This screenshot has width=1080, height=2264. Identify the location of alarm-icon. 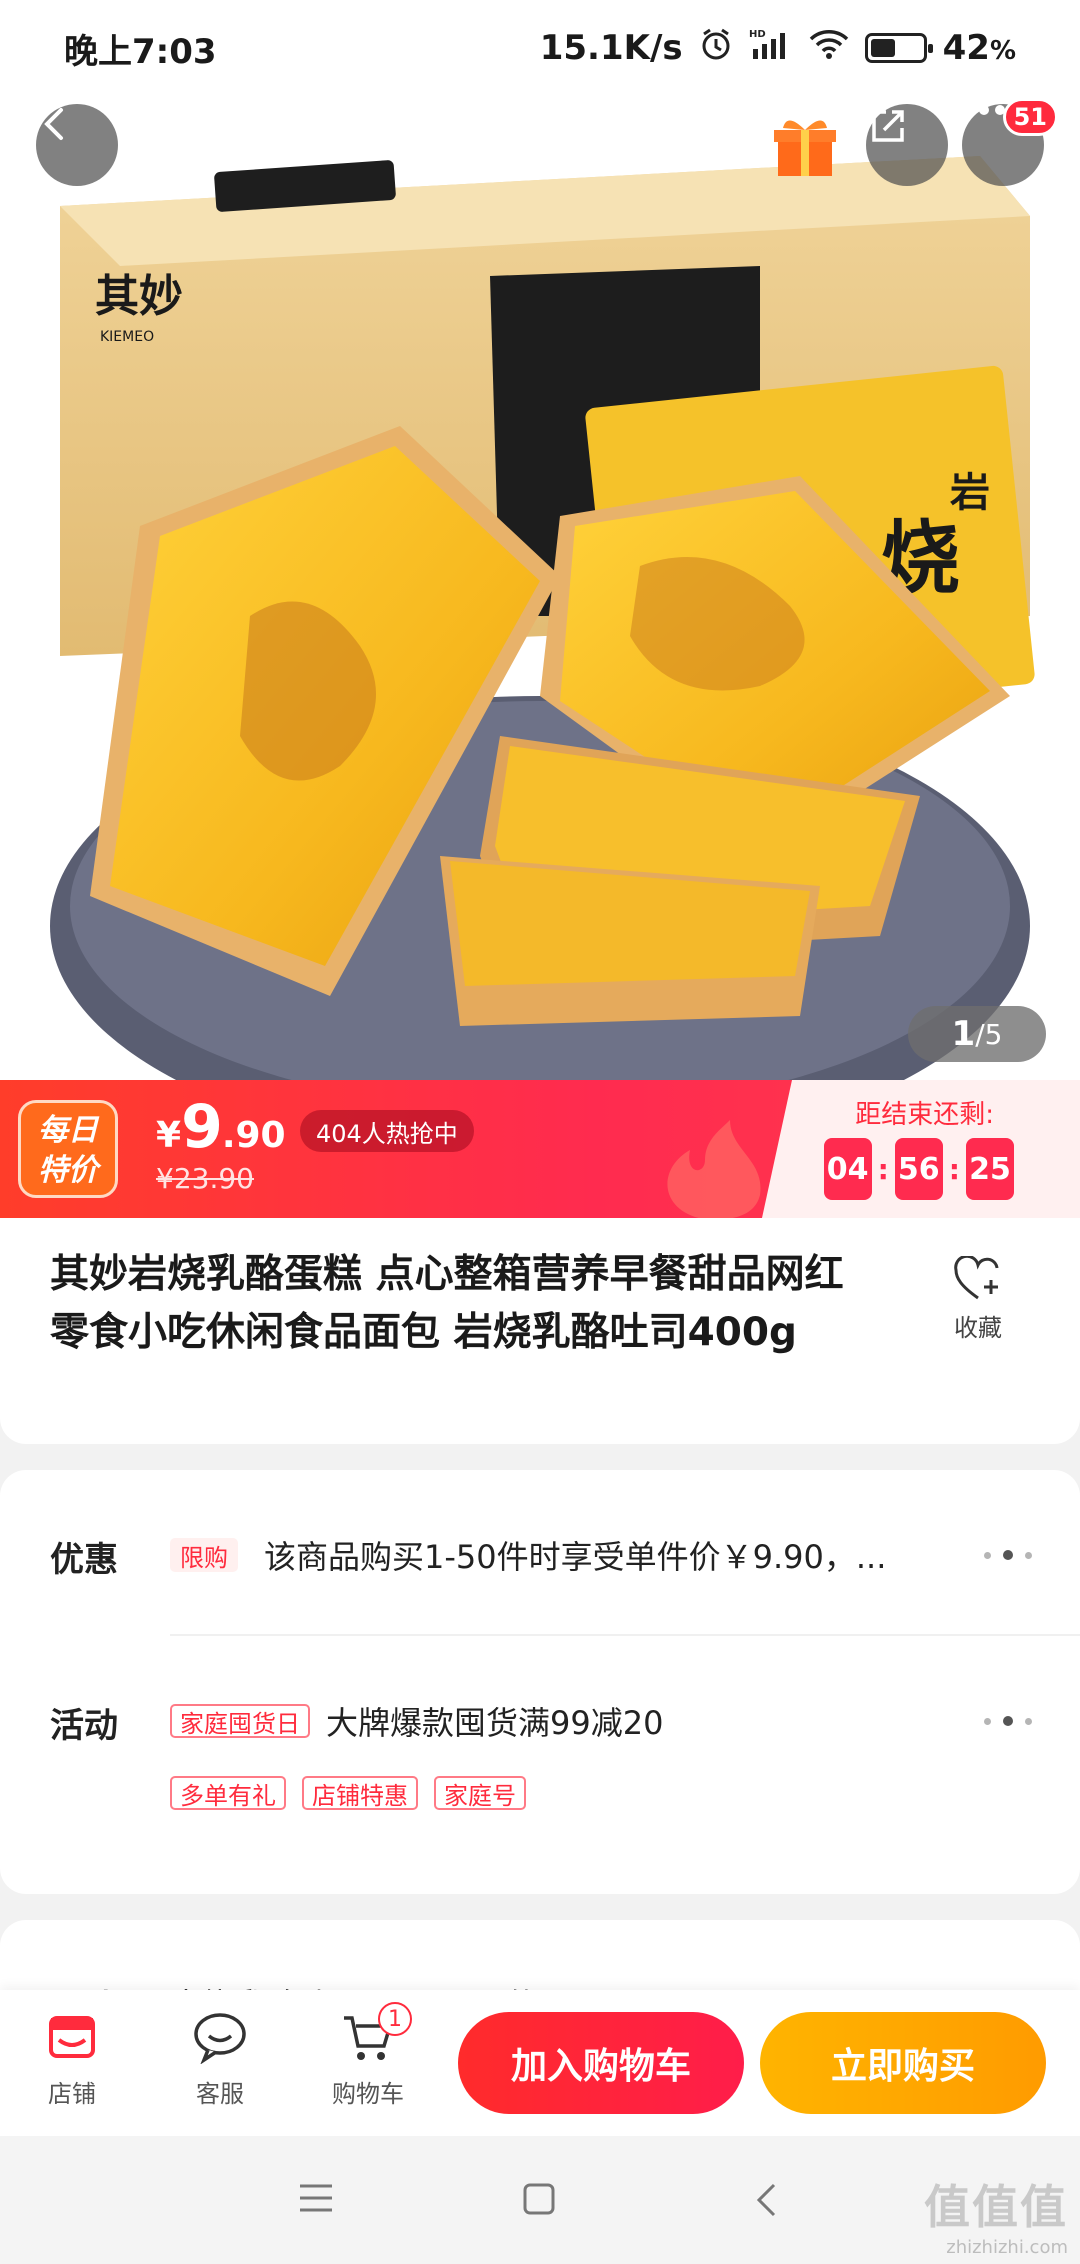
(716, 48).